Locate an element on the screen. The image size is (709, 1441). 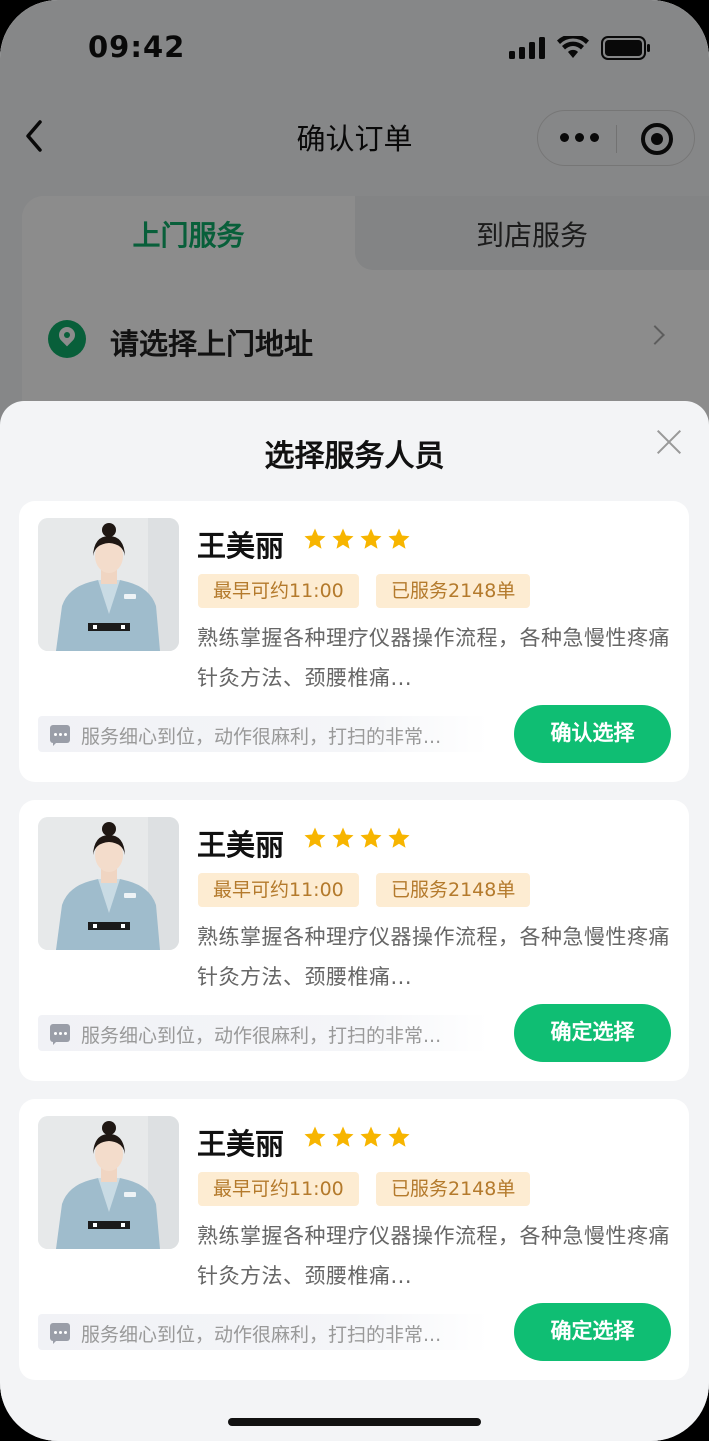
home-indicator is located at coordinates (354, 1422).